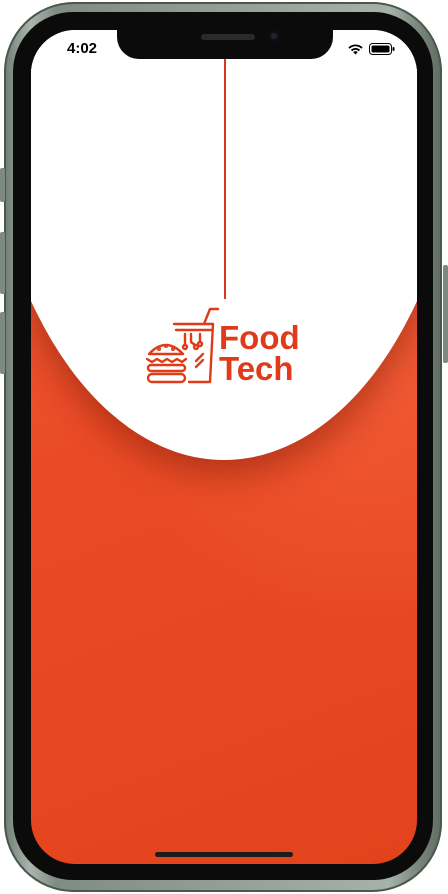 The height and width of the screenshot is (894, 448). Describe the element at coordinates (445, 314) in the screenshot. I see `power-button` at that location.